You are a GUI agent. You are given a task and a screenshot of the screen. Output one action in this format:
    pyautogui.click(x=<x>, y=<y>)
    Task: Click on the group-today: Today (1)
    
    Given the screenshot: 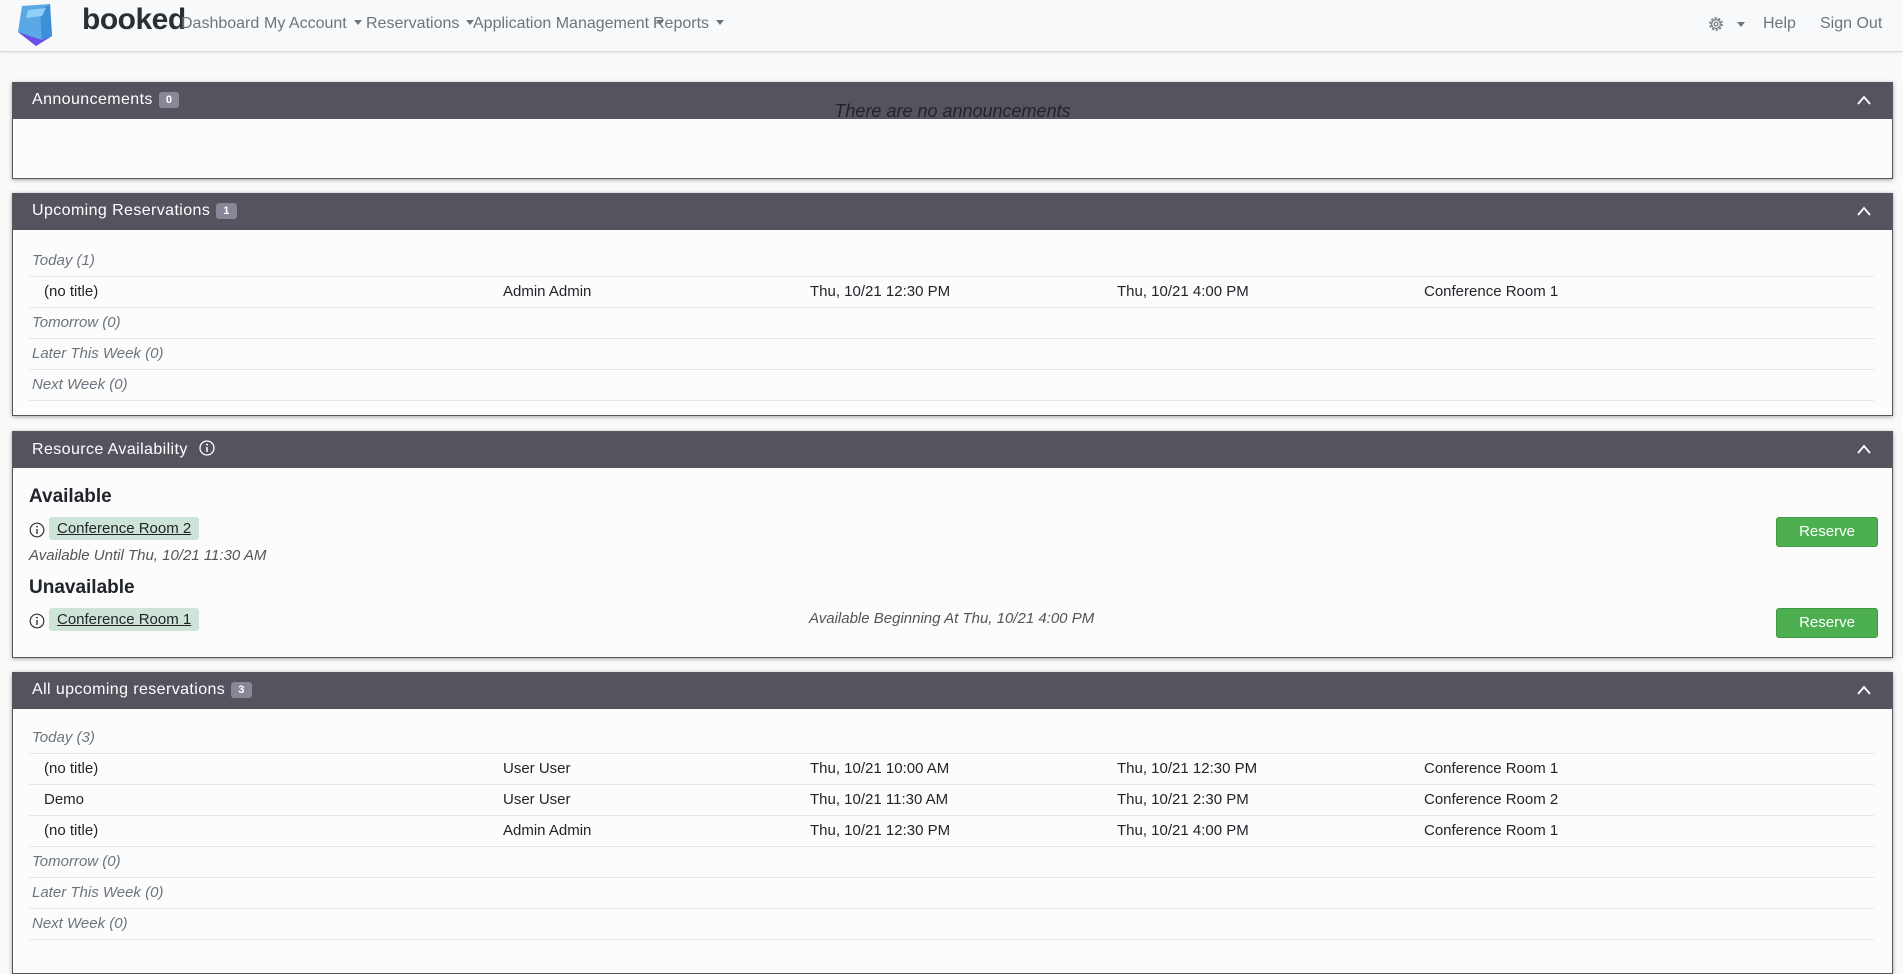 What is the action you would take?
    pyautogui.click(x=63, y=260)
    